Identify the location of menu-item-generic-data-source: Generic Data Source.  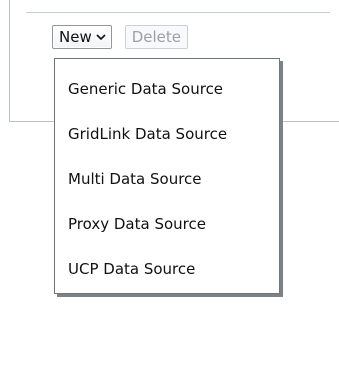
(167, 88).